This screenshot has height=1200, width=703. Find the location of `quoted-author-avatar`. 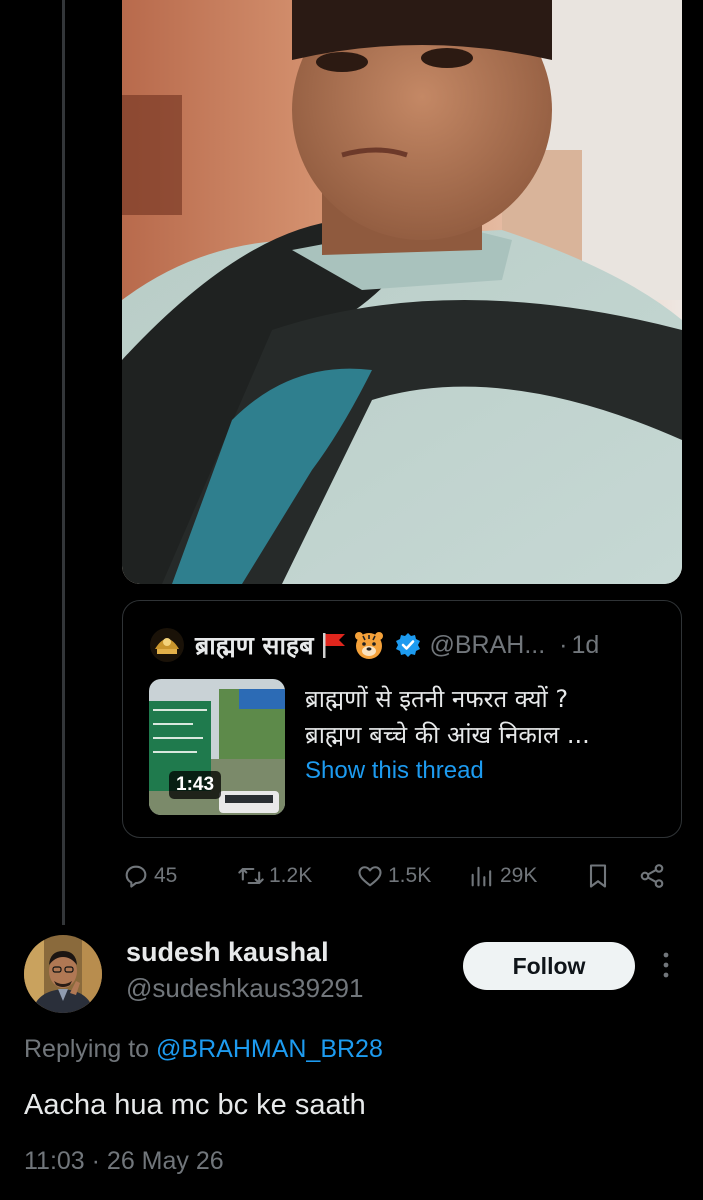

quoted-author-avatar is located at coordinates (167, 645).